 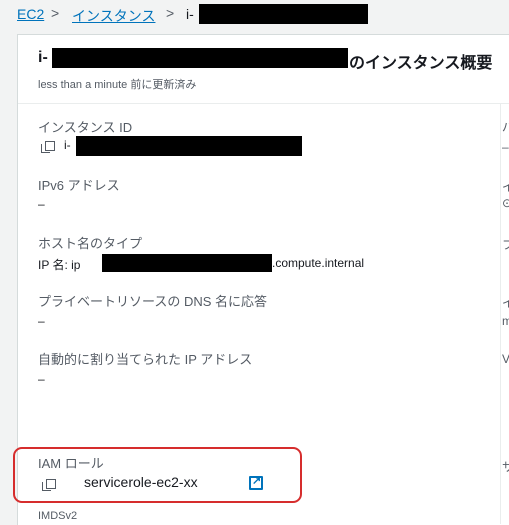 What do you see at coordinates (117, 85) in the screenshot?
I see `last-updated-text: less than a minute 前に更新済み` at bounding box center [117, 85].